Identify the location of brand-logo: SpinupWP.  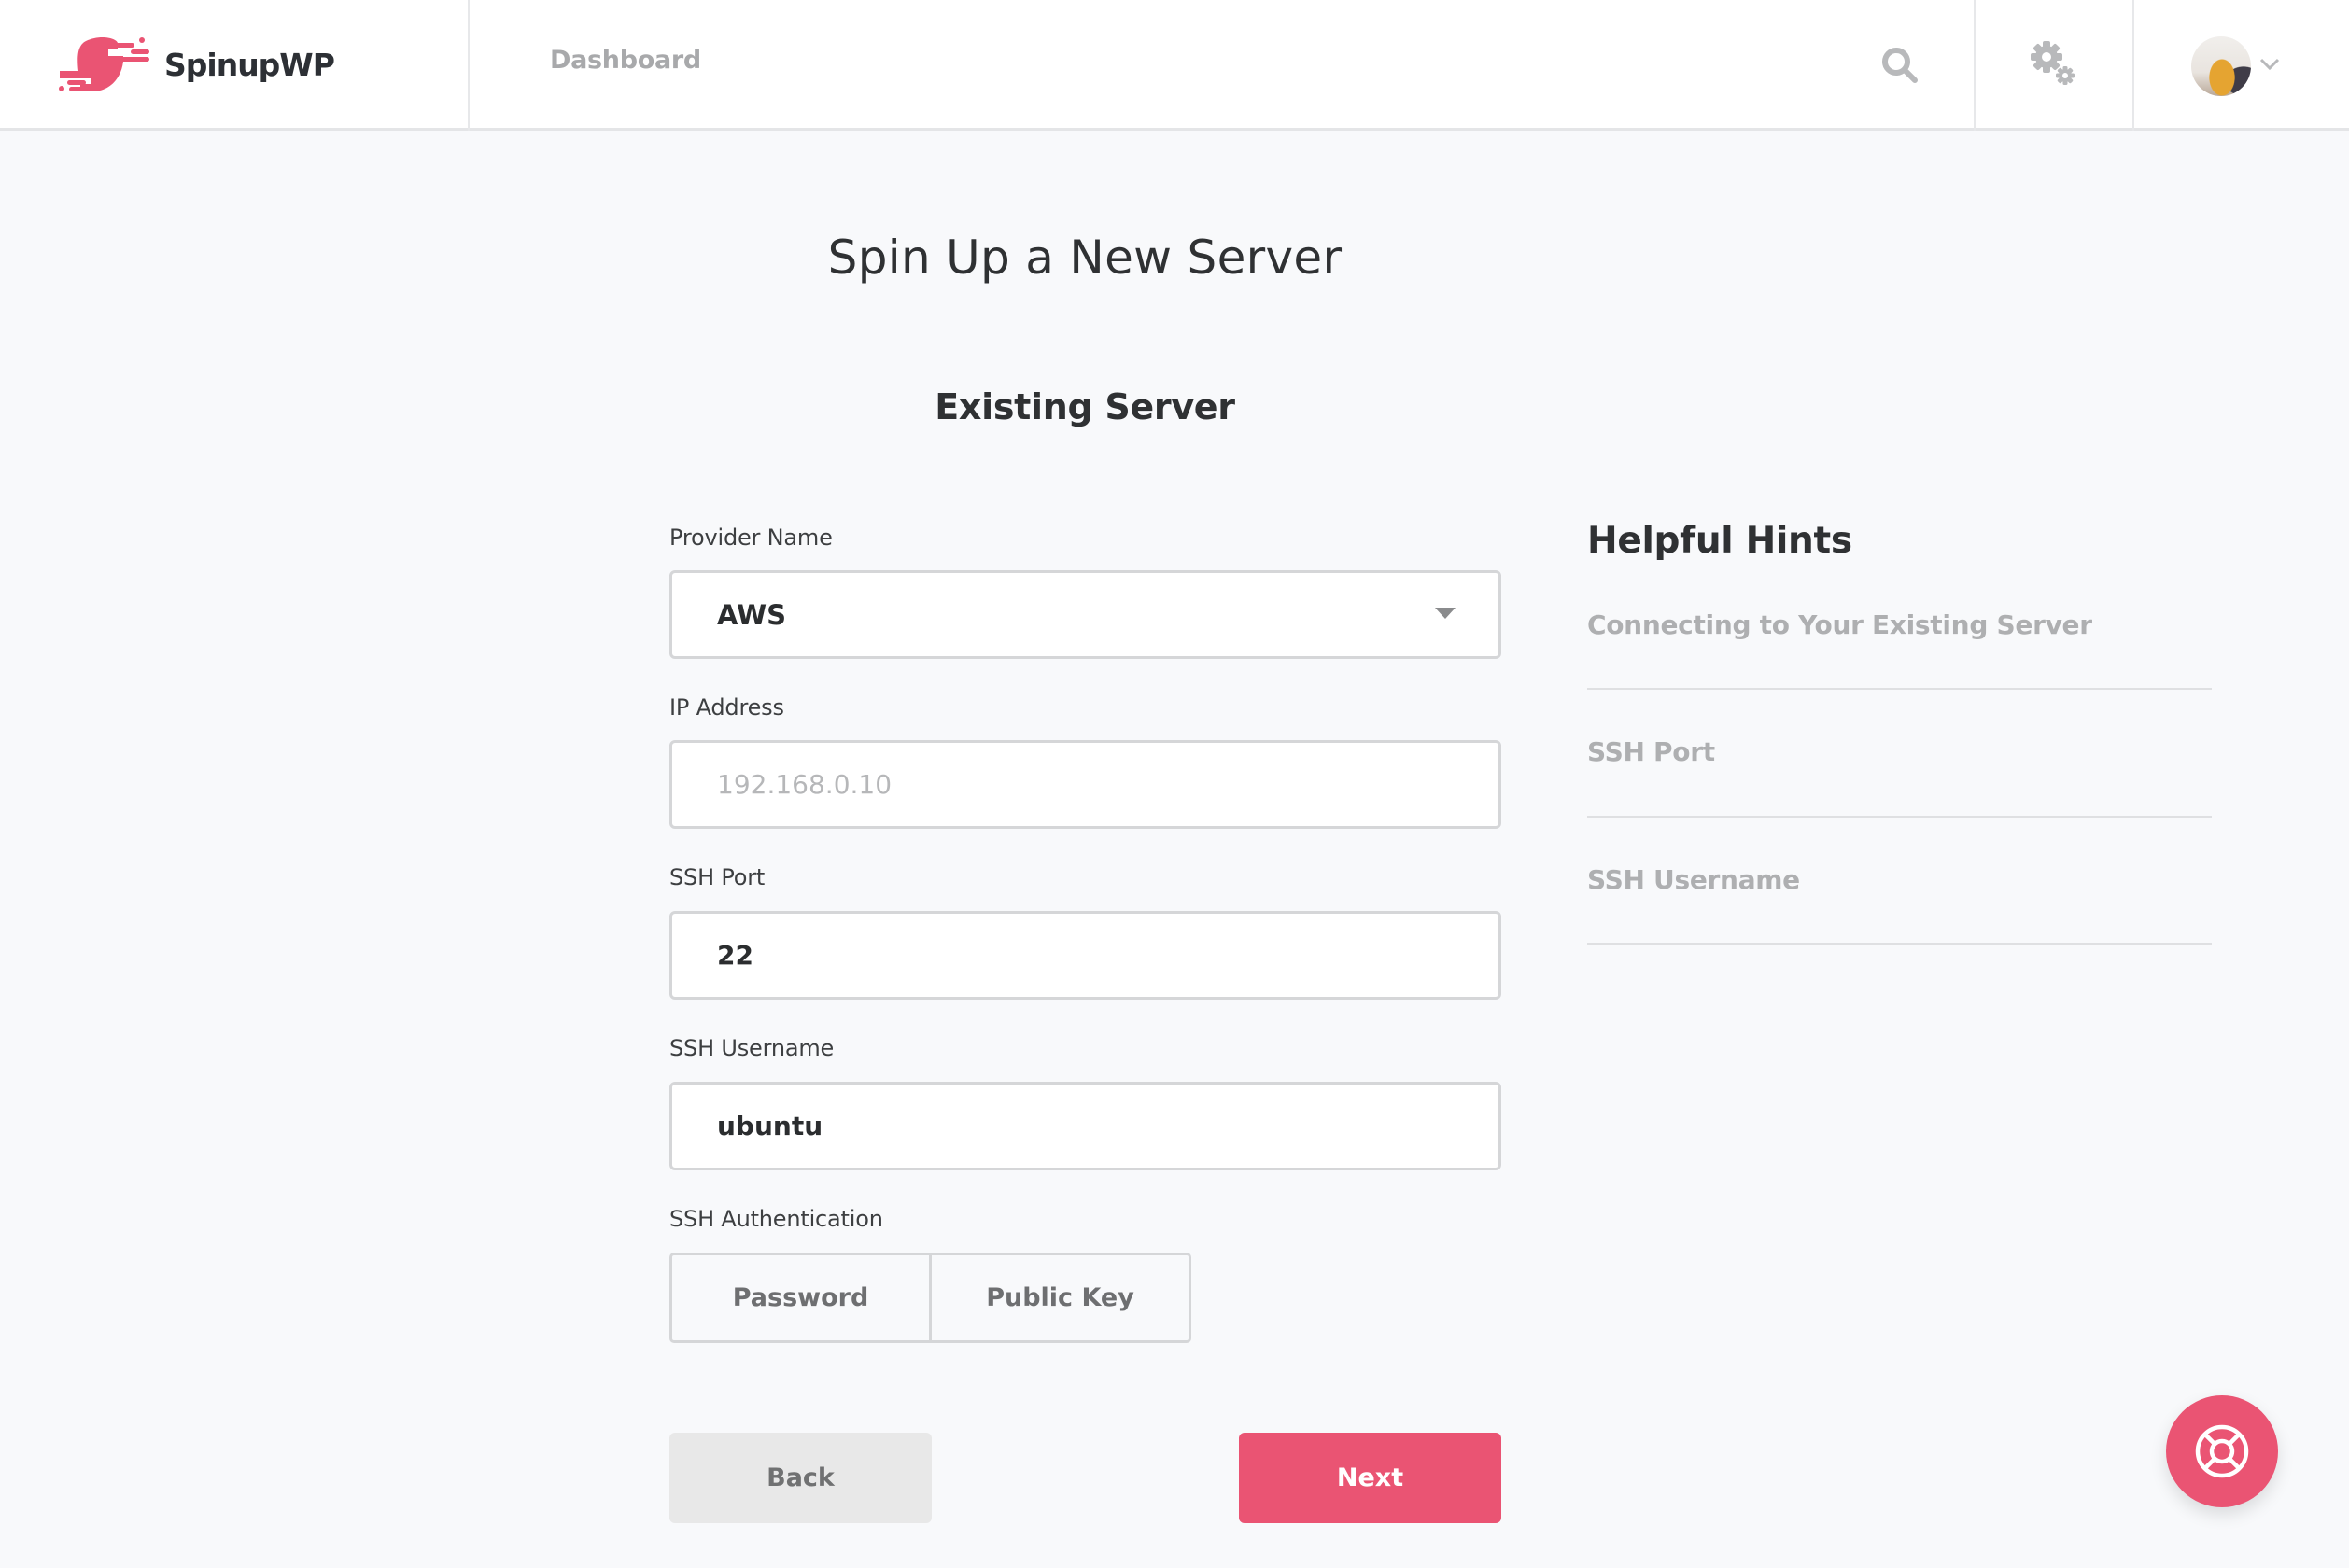
(193, 64).